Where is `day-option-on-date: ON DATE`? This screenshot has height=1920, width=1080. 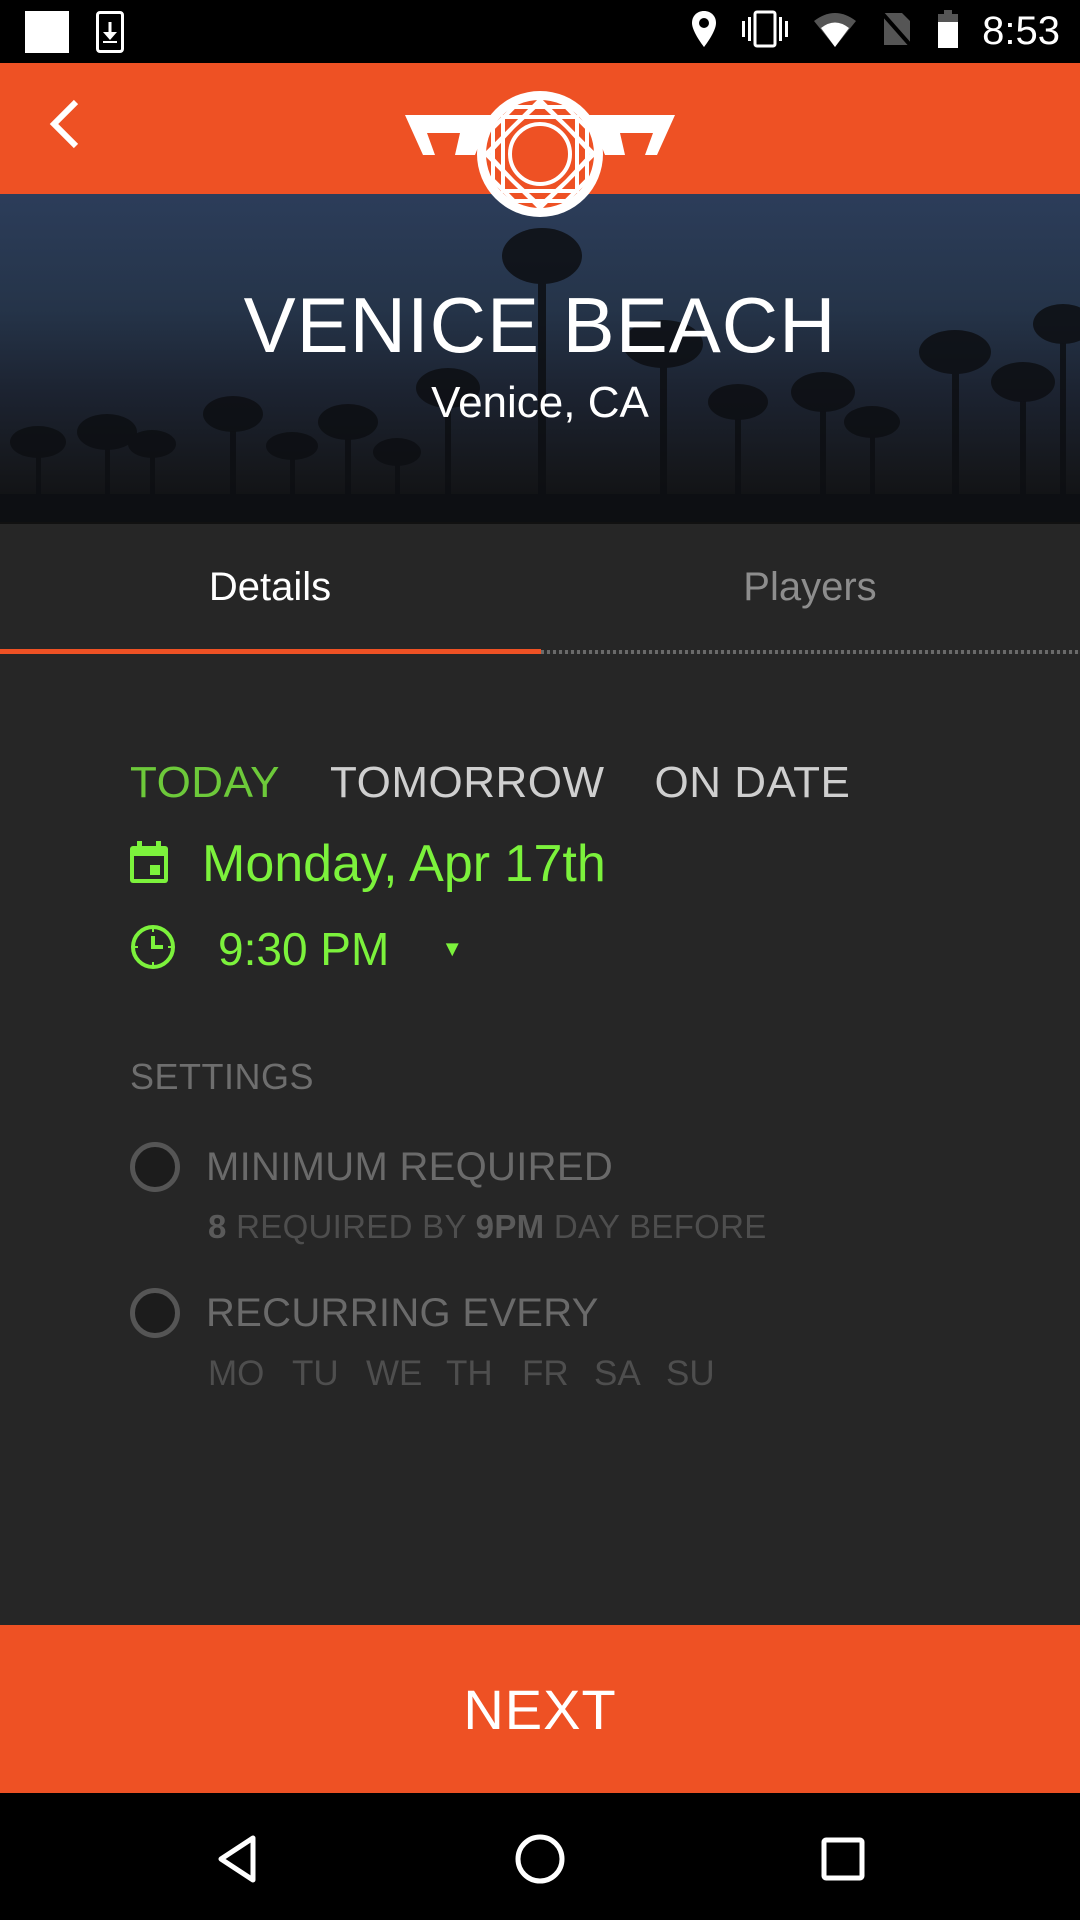 day-option-on-date: ON DATE is located at coordinates (753, 783).